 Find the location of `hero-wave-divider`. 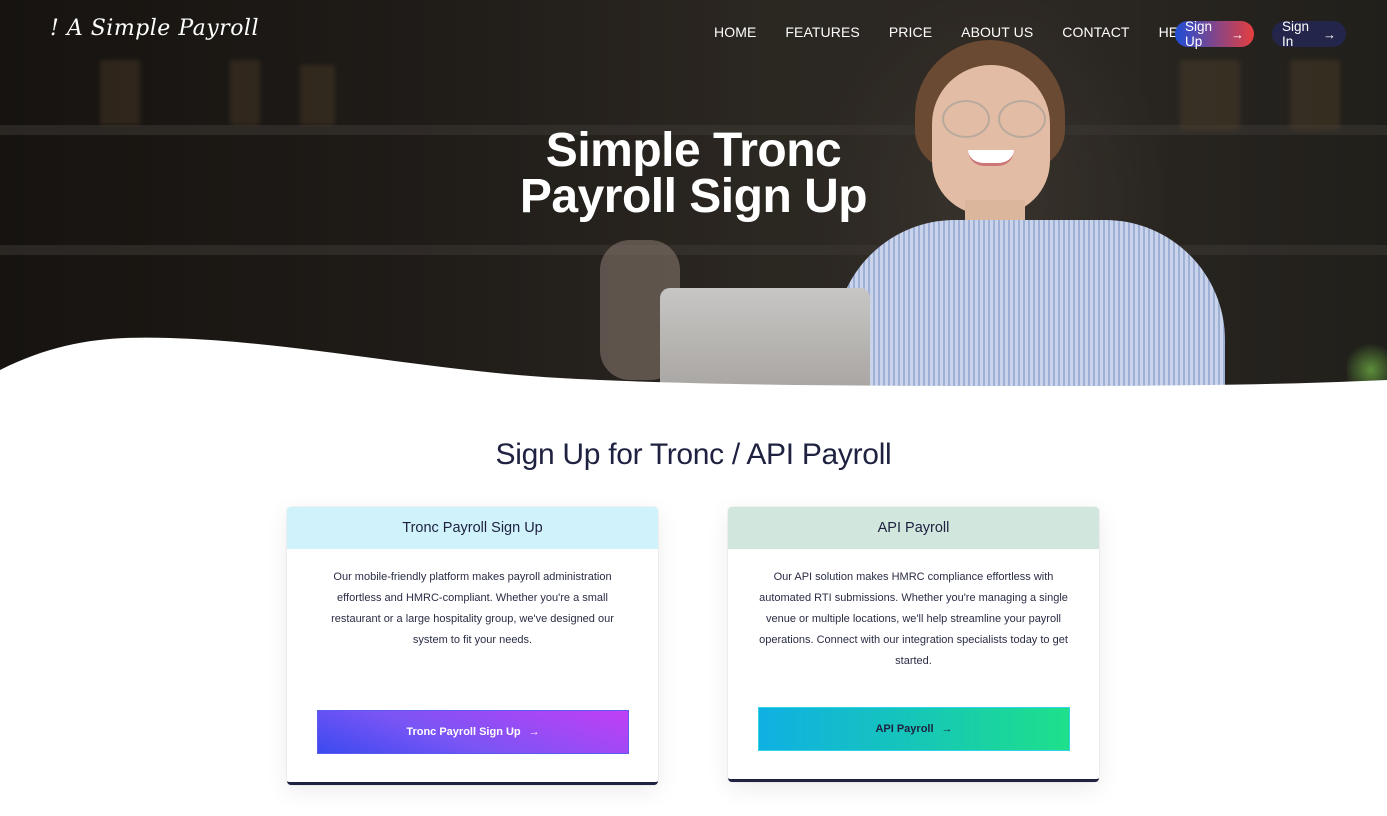

hero-wave-divider is located at coordinates (693, 363).